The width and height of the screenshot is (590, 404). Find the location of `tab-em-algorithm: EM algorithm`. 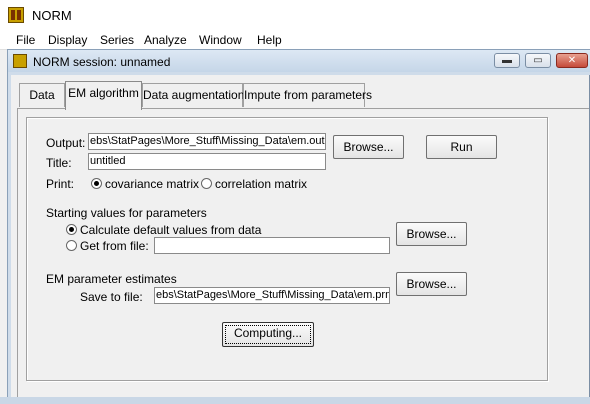

tab-em-algorithm: EM algorithm is located at coordinates (103, 95).